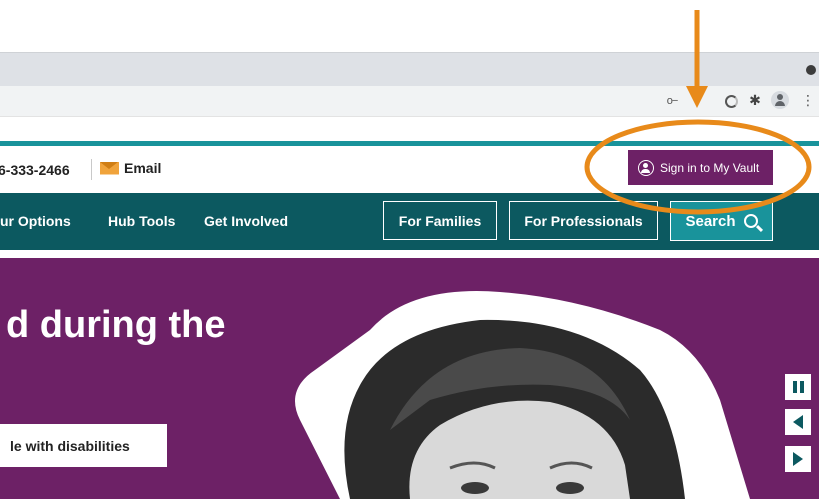  What do you see at coordinates (109, 168) in the screenshot?
I see `mail-icon` at bounding box center [109, 168].